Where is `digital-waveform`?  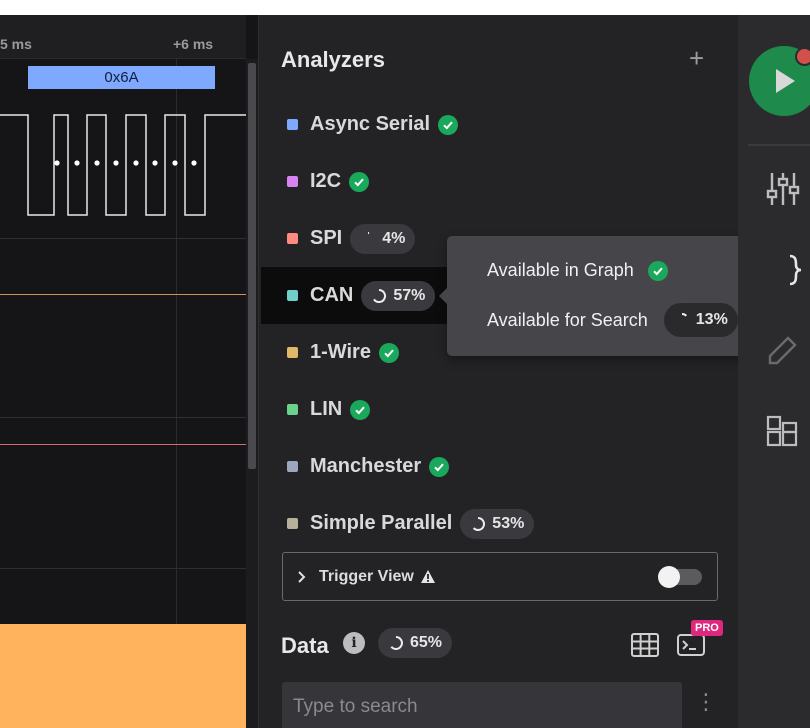 digital-waveform is located at coordinates (123, 165).